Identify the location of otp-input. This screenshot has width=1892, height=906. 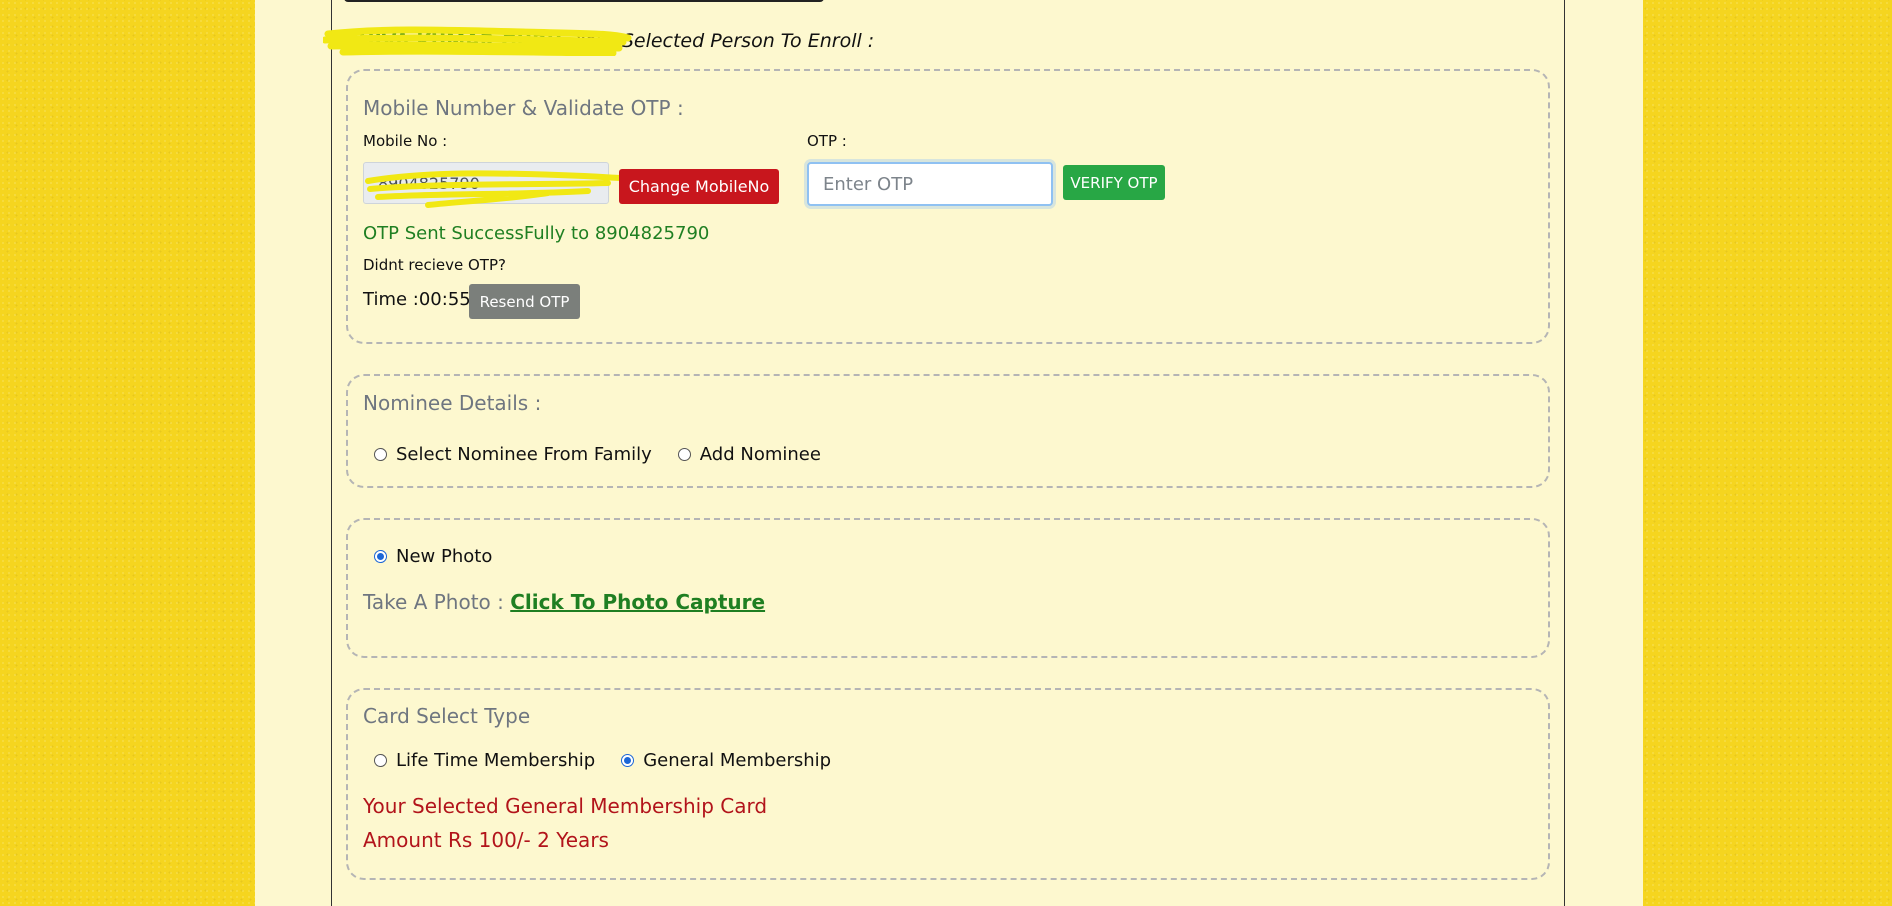
(930, 184).